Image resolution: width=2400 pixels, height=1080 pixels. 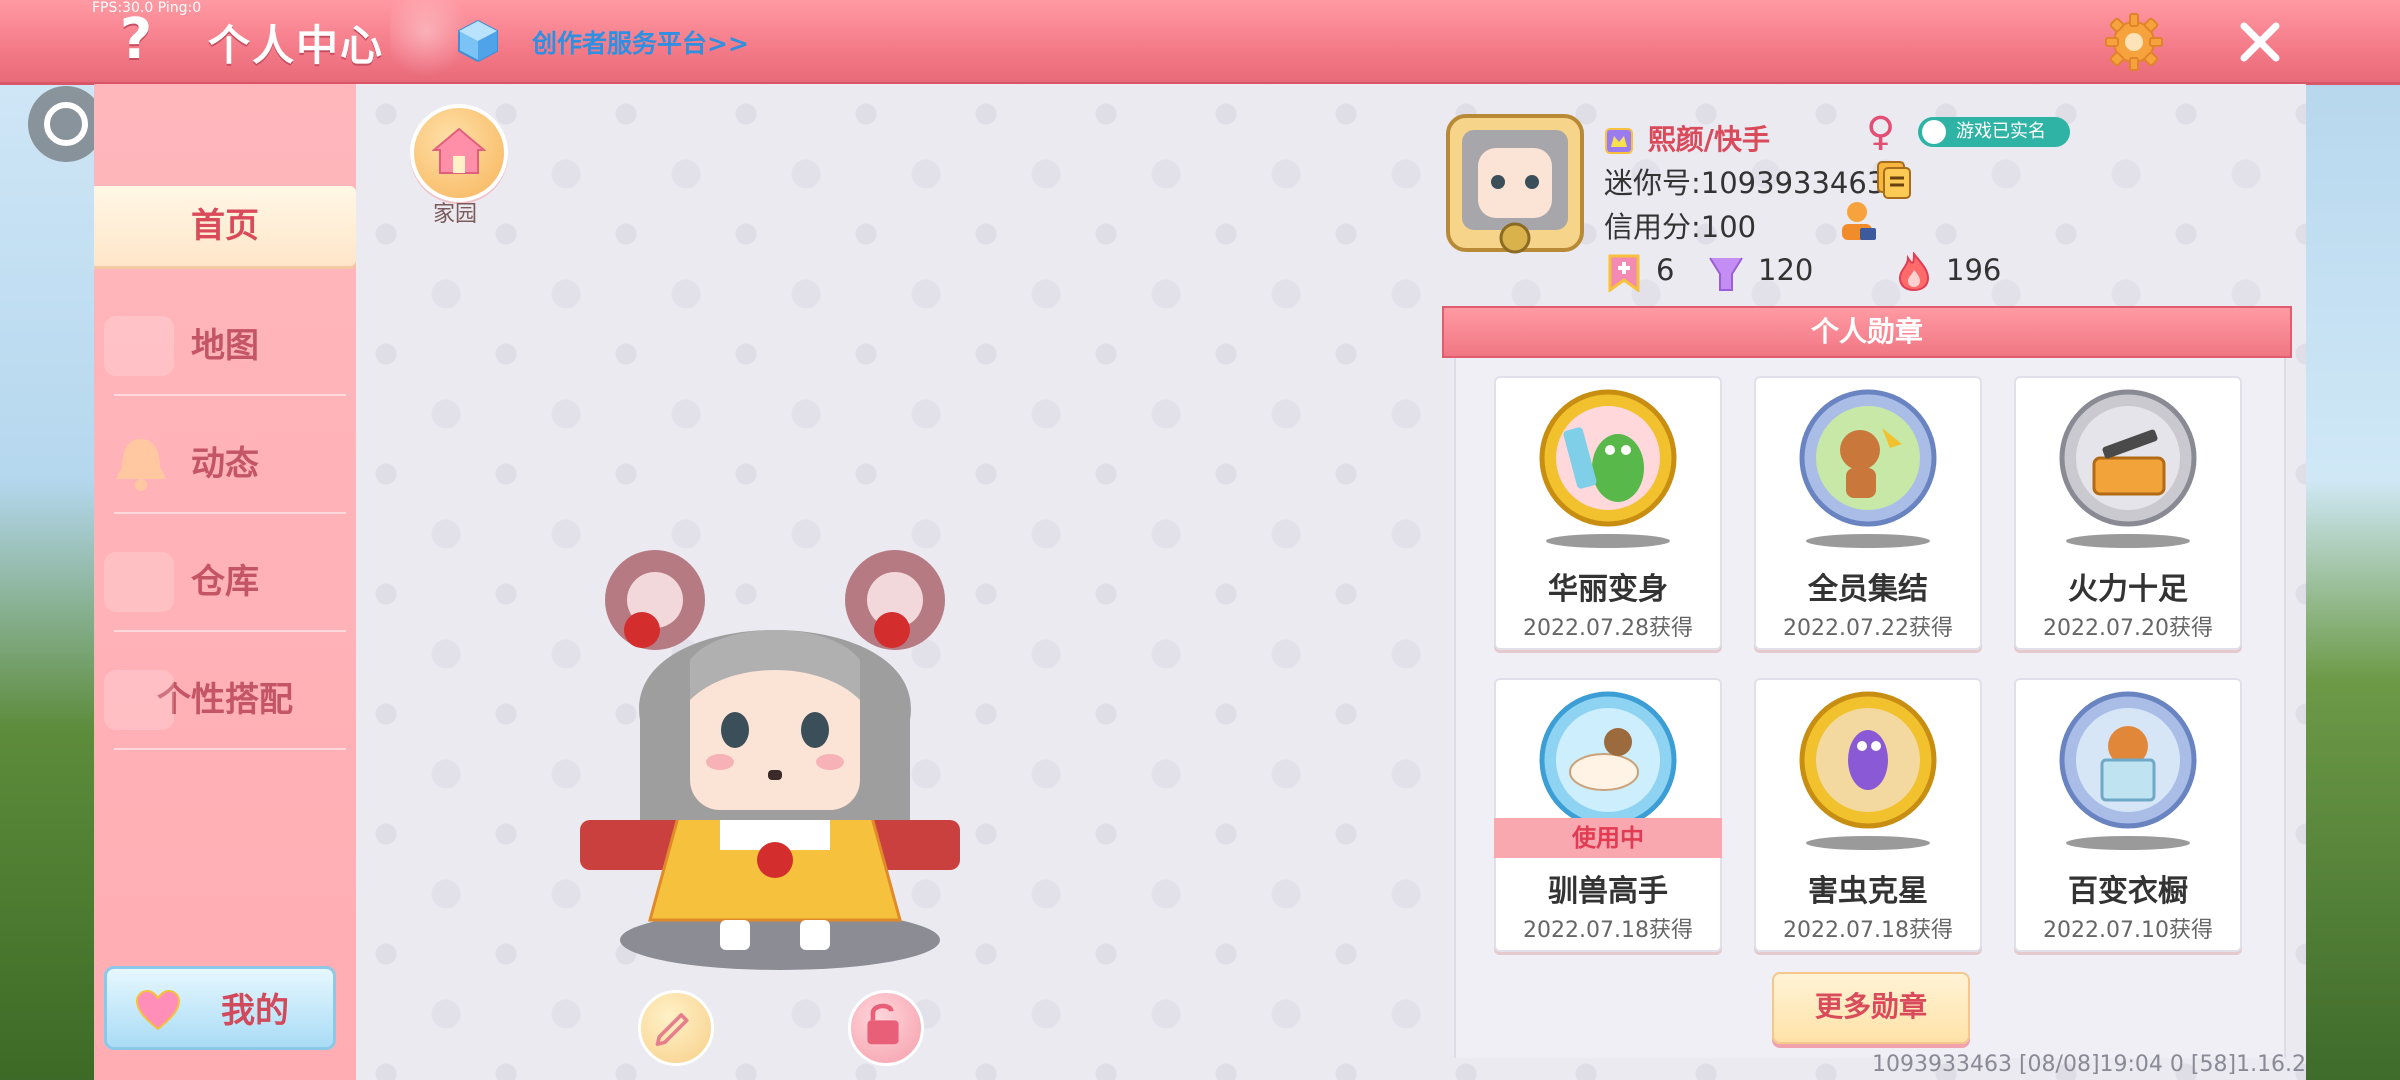 I want to click on sidebar-item-label: 动态, so click(x=225, y=464).